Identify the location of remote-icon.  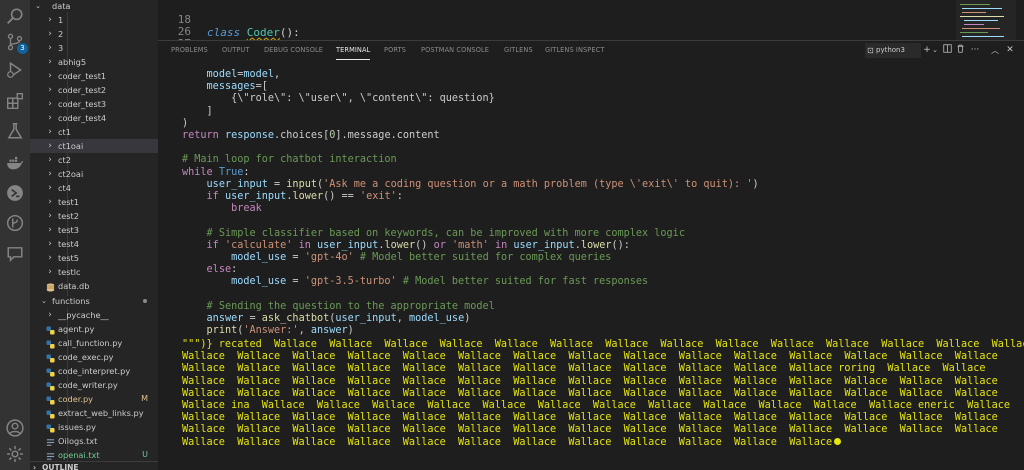
(15, 193).